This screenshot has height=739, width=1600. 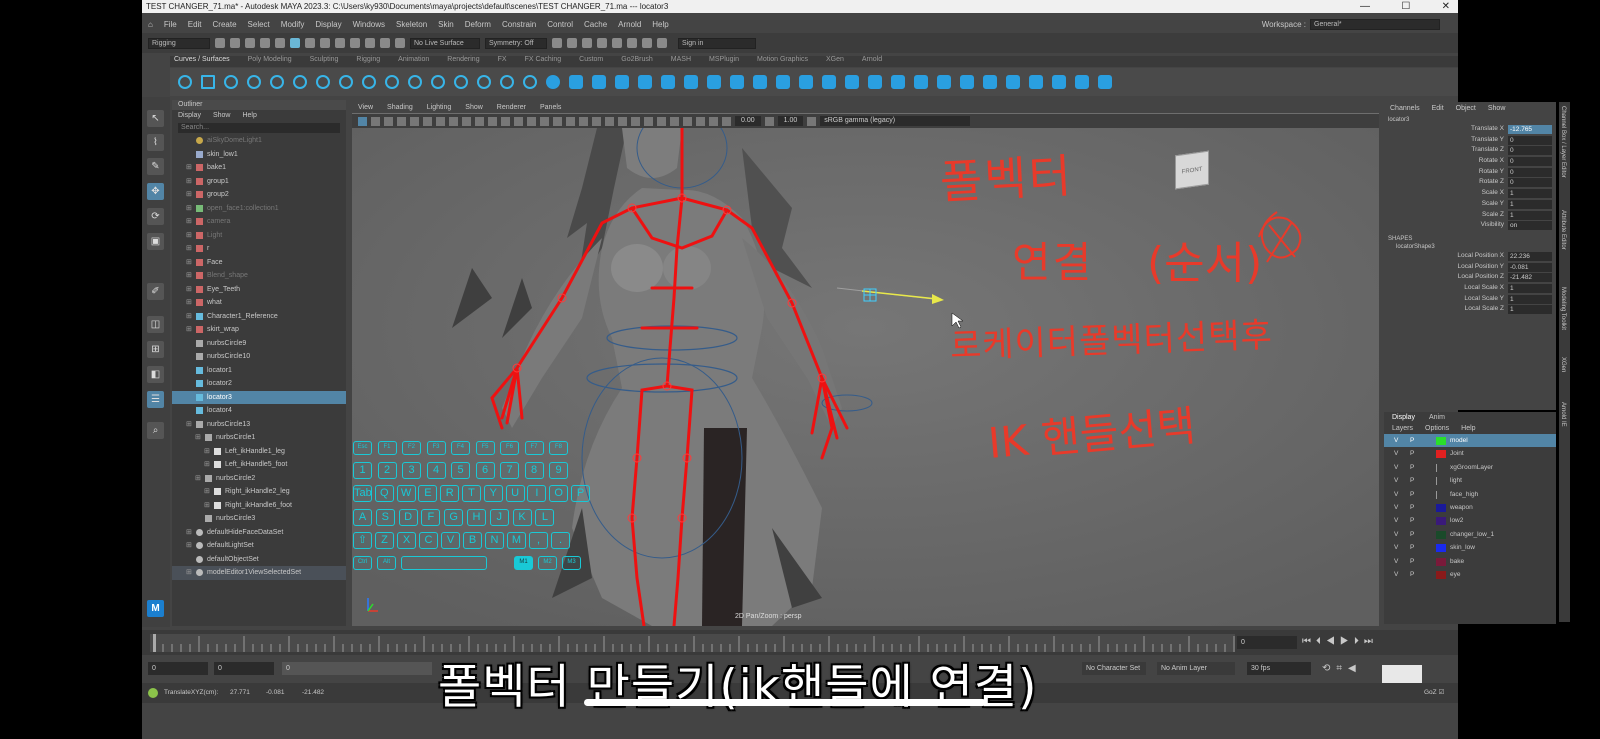 What do you see at coordinates (1470, 289) in the screenshot?
I see `channel-row: Local Scale X 1` at bounding box center [1470, 289].